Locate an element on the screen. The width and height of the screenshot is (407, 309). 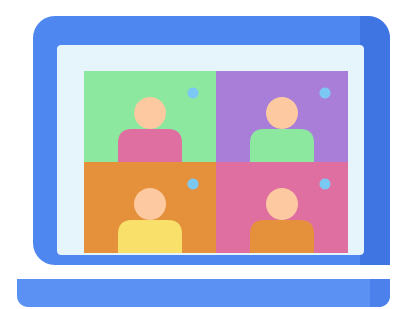
laptop-lid-shade is located at coordinates (375, 140).